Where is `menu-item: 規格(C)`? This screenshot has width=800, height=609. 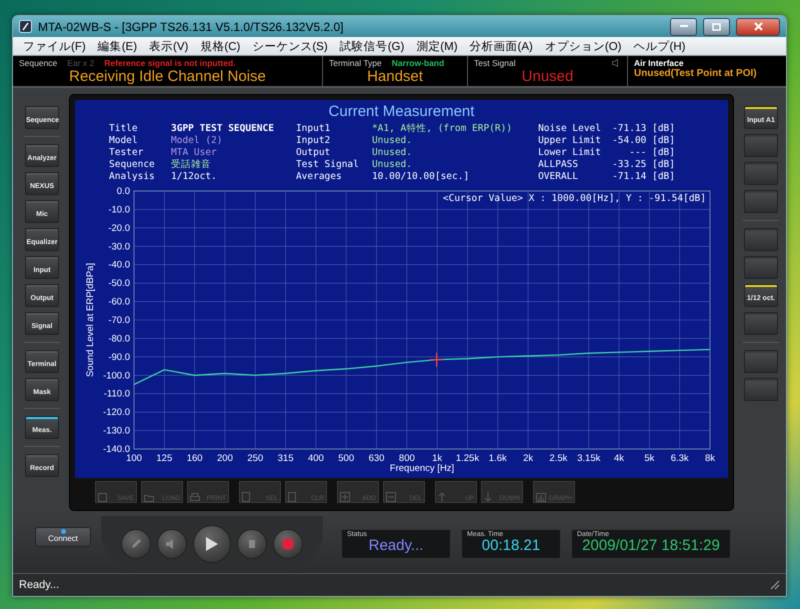
menu-item: 規格(C) is located at coordinates (220, 46).